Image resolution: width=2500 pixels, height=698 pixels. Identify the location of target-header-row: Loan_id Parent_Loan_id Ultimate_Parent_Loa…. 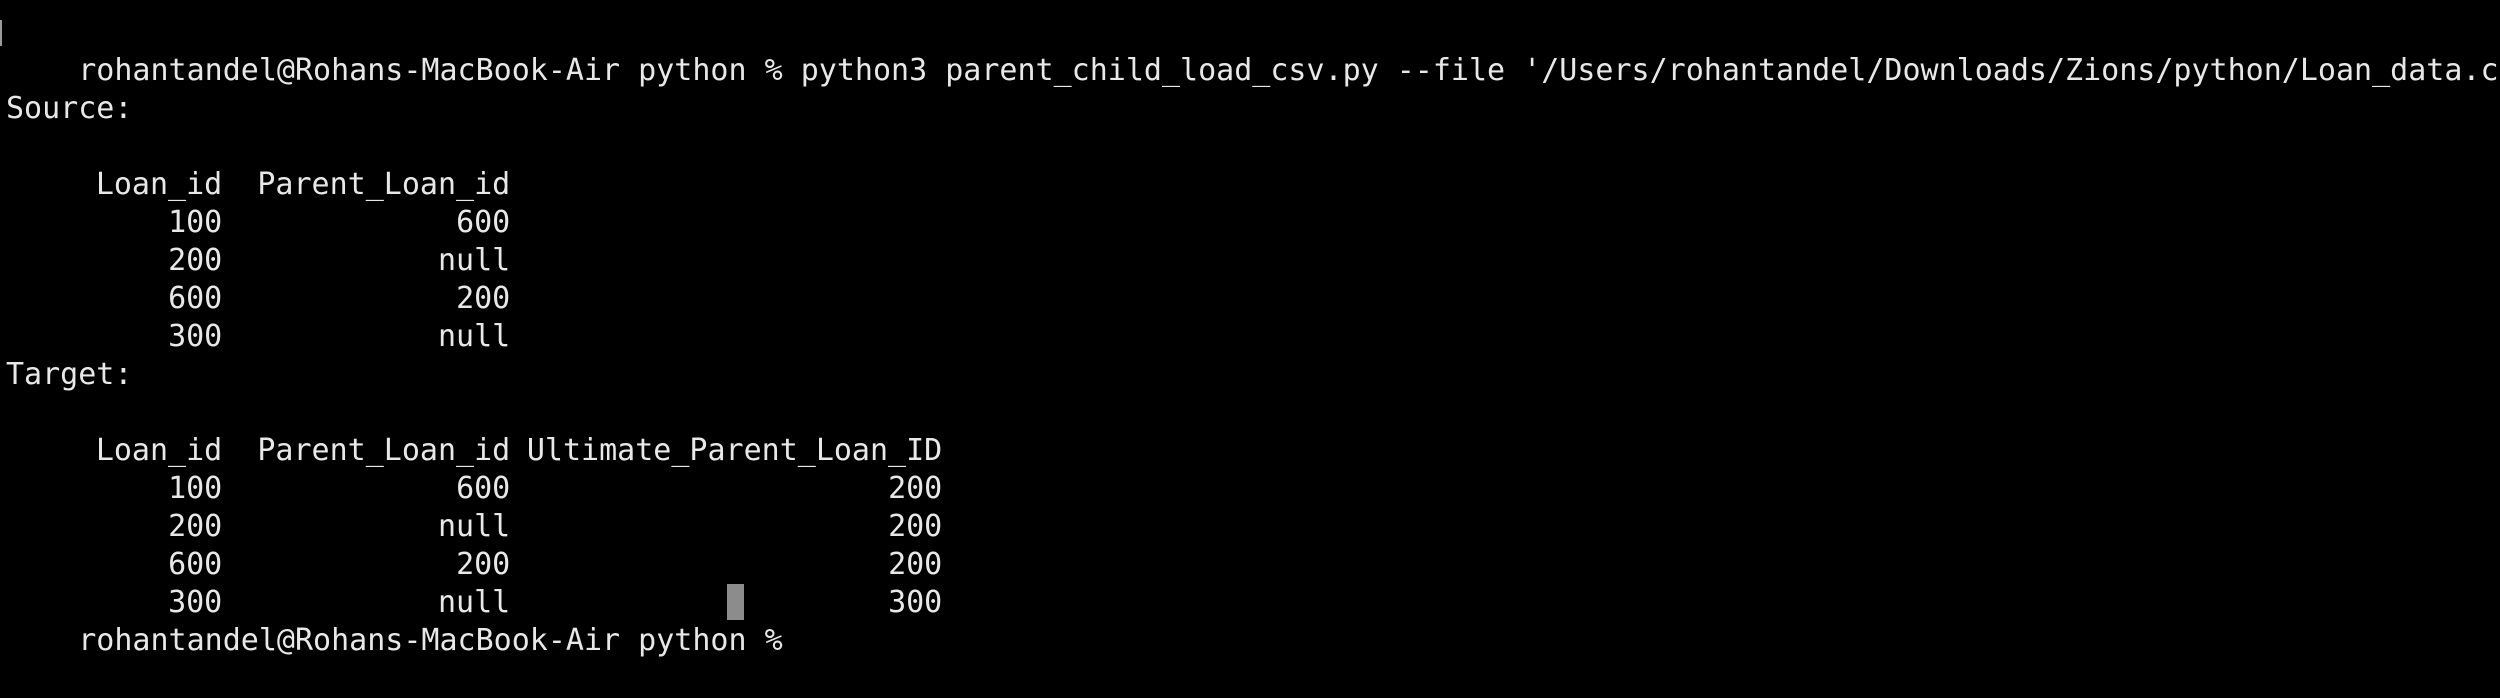
(474, 431).